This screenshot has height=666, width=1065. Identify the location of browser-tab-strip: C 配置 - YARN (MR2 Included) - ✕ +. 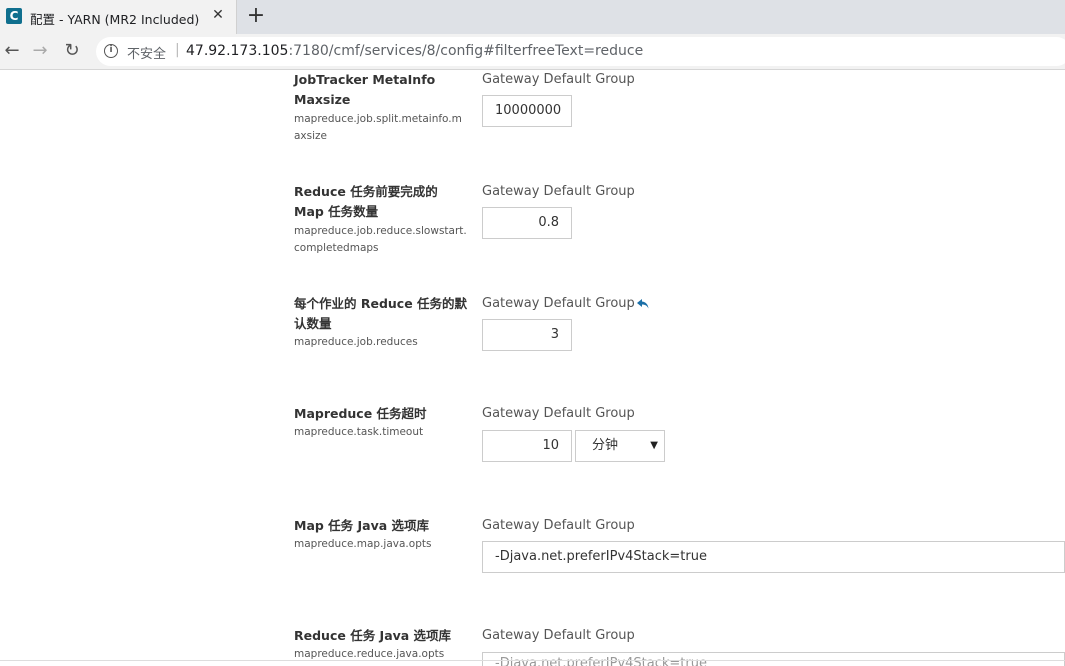
(532, 17).